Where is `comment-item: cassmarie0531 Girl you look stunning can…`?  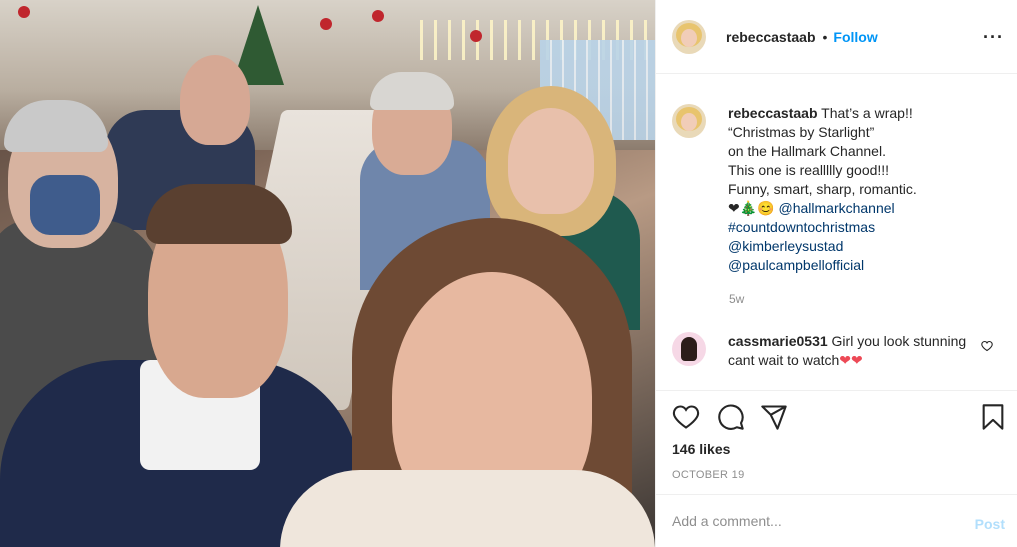
comment-item: cassmarie0531 Girl you look stunning can… is located at coordinates (837, 351).